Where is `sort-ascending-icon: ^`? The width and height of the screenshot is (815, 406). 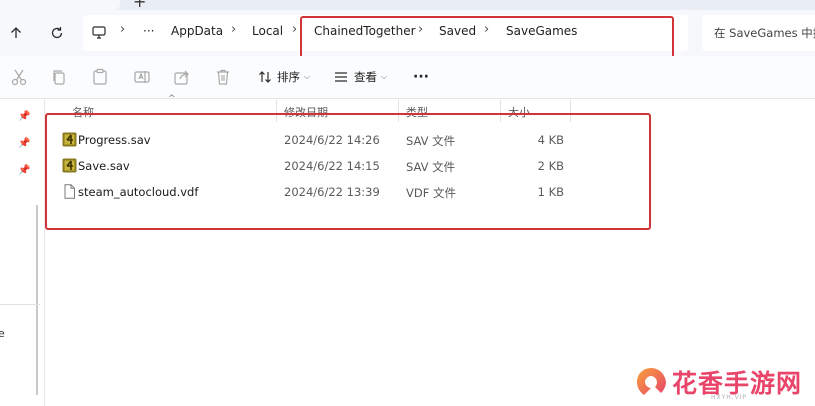 sort-ascending-icon: ^ is located at coordinates (172, 99).